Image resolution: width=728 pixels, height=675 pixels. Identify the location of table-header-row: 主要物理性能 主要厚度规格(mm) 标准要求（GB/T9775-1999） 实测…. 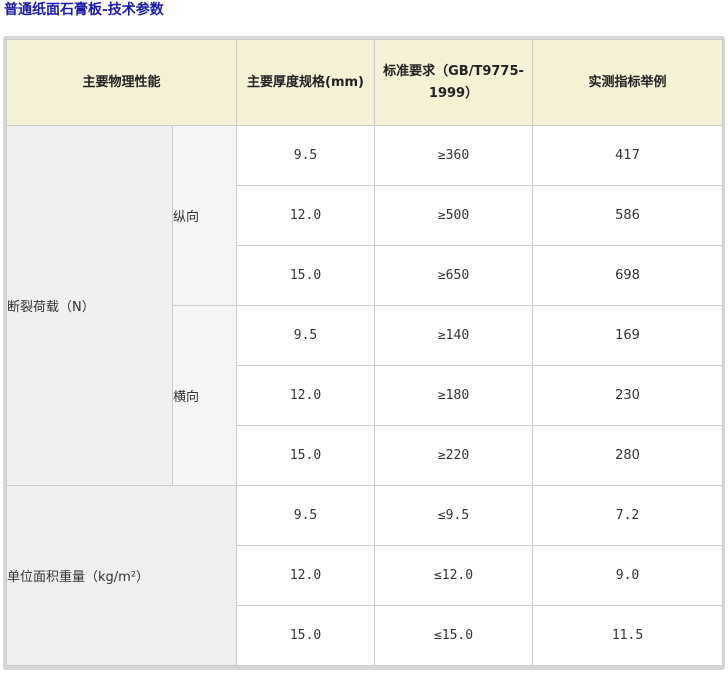
(365, 82).